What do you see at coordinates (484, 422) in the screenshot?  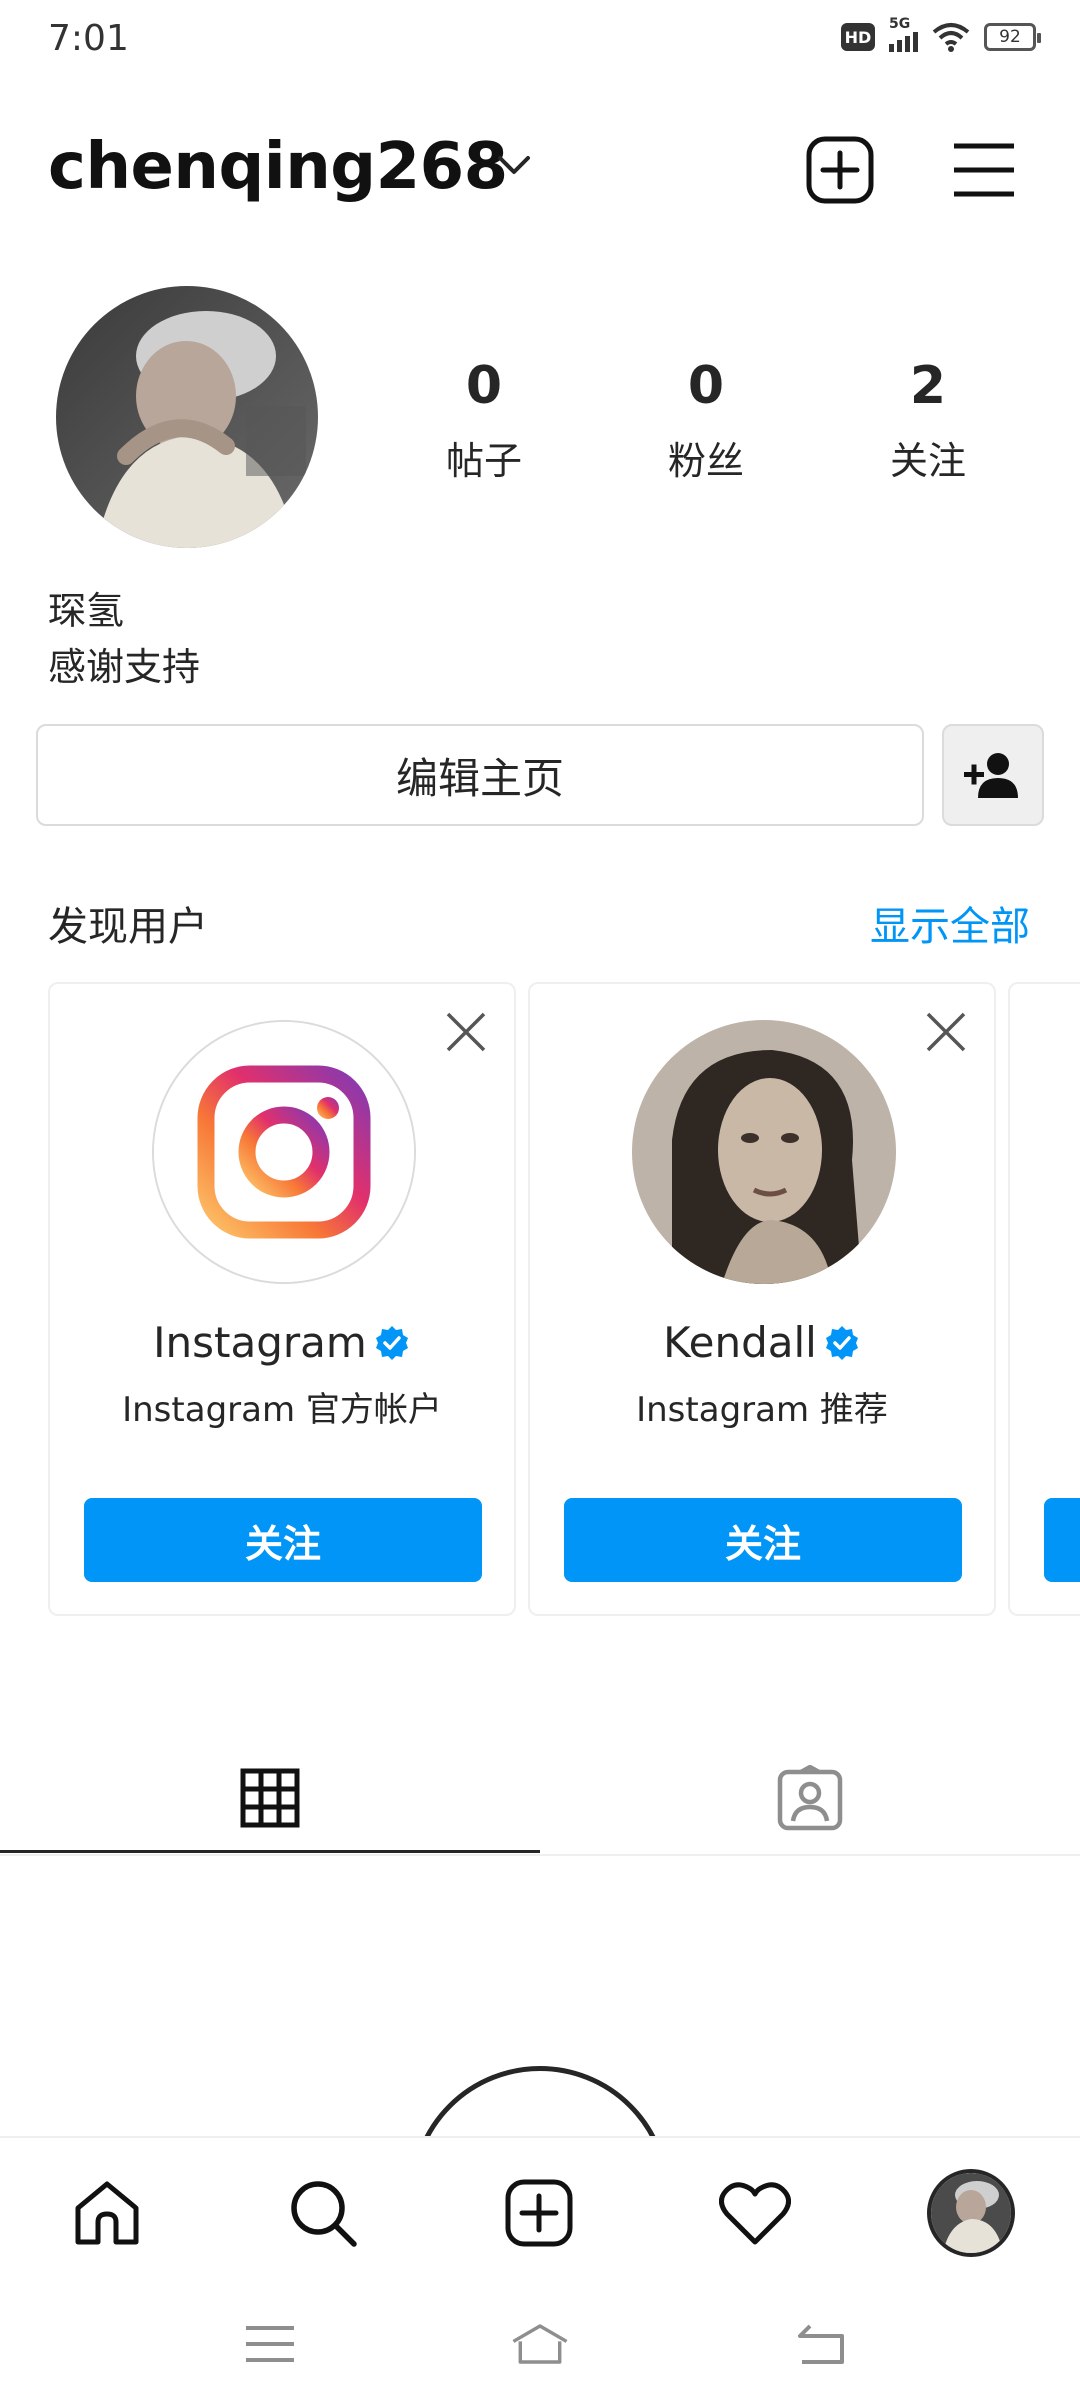 I see `posts-stat: 0 帖子` at bounding box center [484, 422].